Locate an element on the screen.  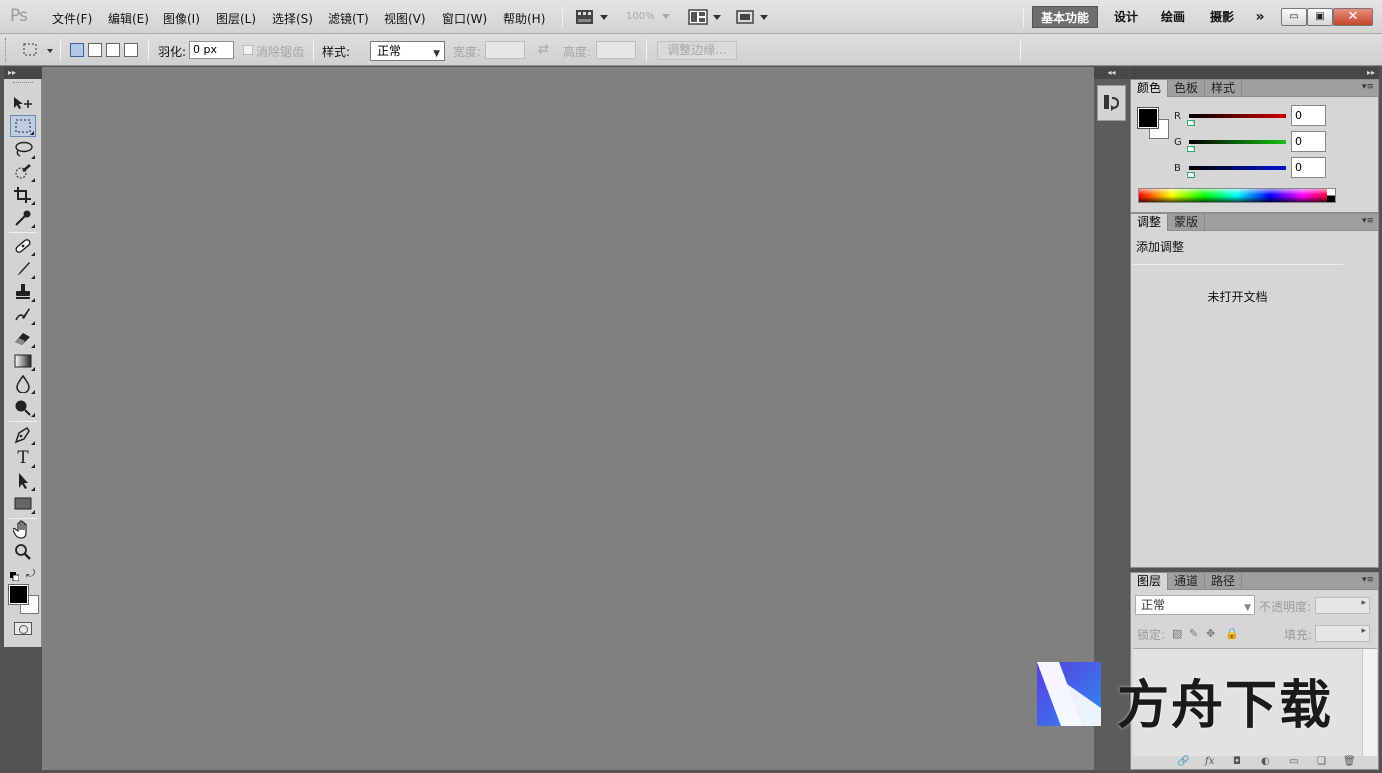
new-group-icon: ▭ is located at coordinates (1293, 761).